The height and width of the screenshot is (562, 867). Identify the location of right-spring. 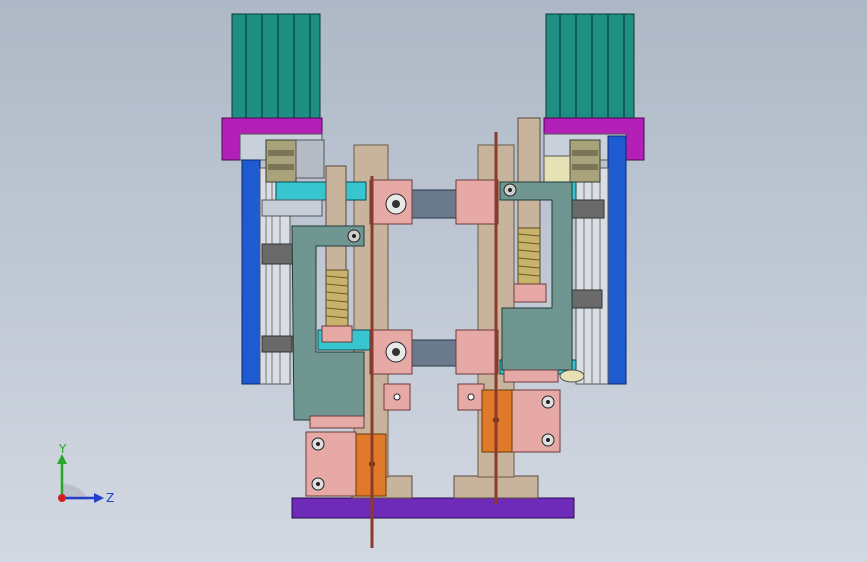
(529, 256).